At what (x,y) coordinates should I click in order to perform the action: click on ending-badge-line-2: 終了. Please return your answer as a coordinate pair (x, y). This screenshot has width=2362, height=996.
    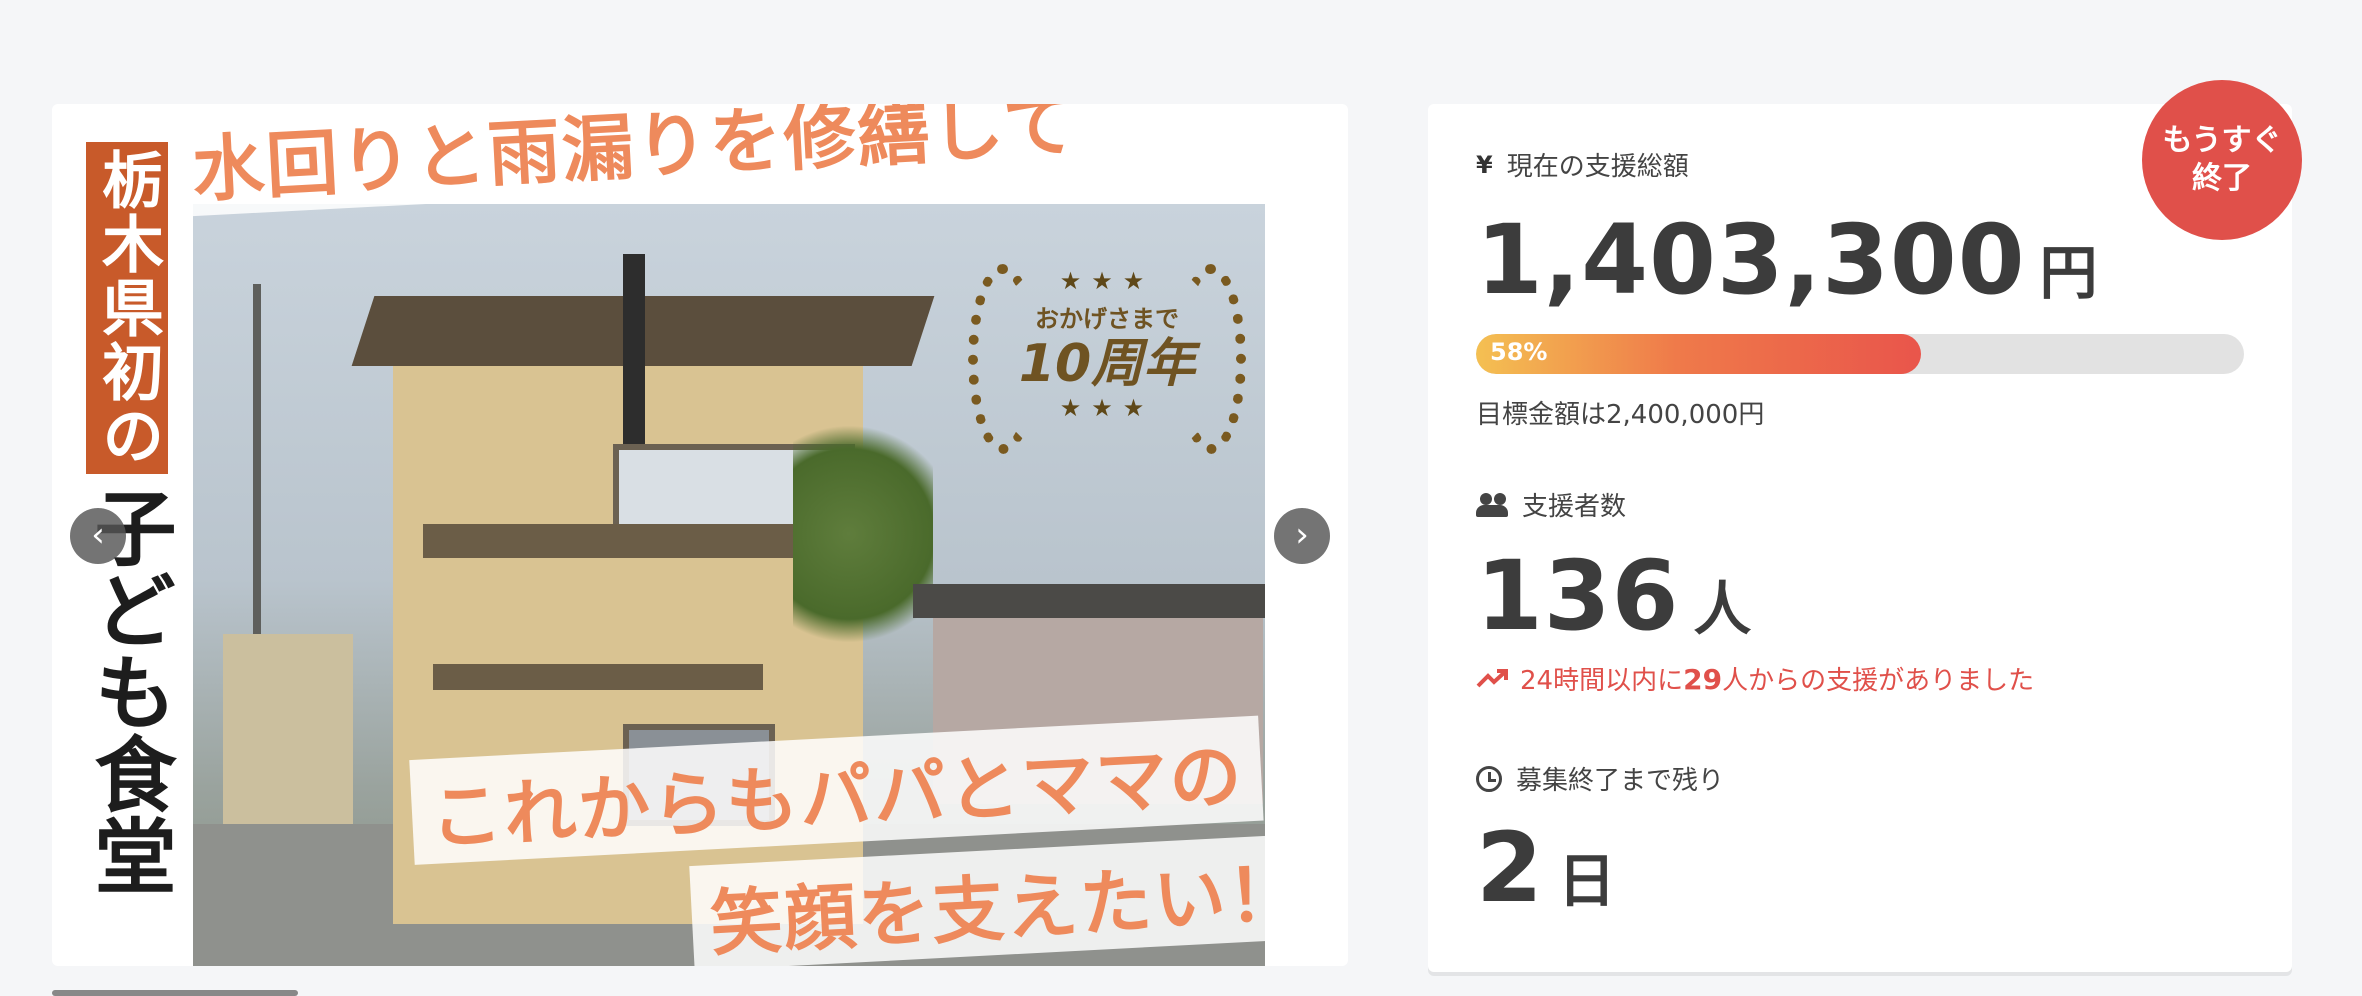
    Looking at the image, I should click on (2222, 178).